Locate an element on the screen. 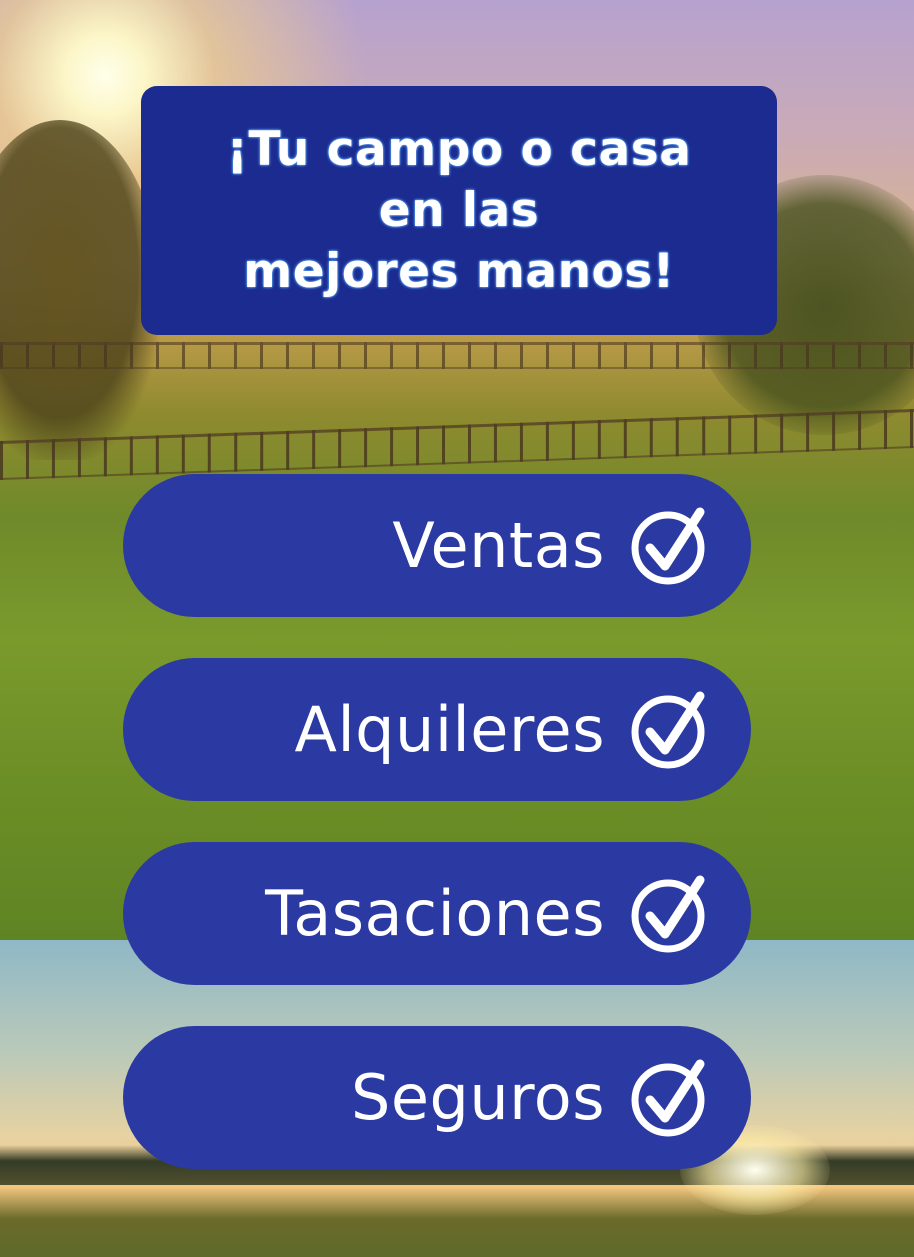 This screenshot has width=914, height=1257. service-ventas-button: Ventas is located at coordinates (437, 545).